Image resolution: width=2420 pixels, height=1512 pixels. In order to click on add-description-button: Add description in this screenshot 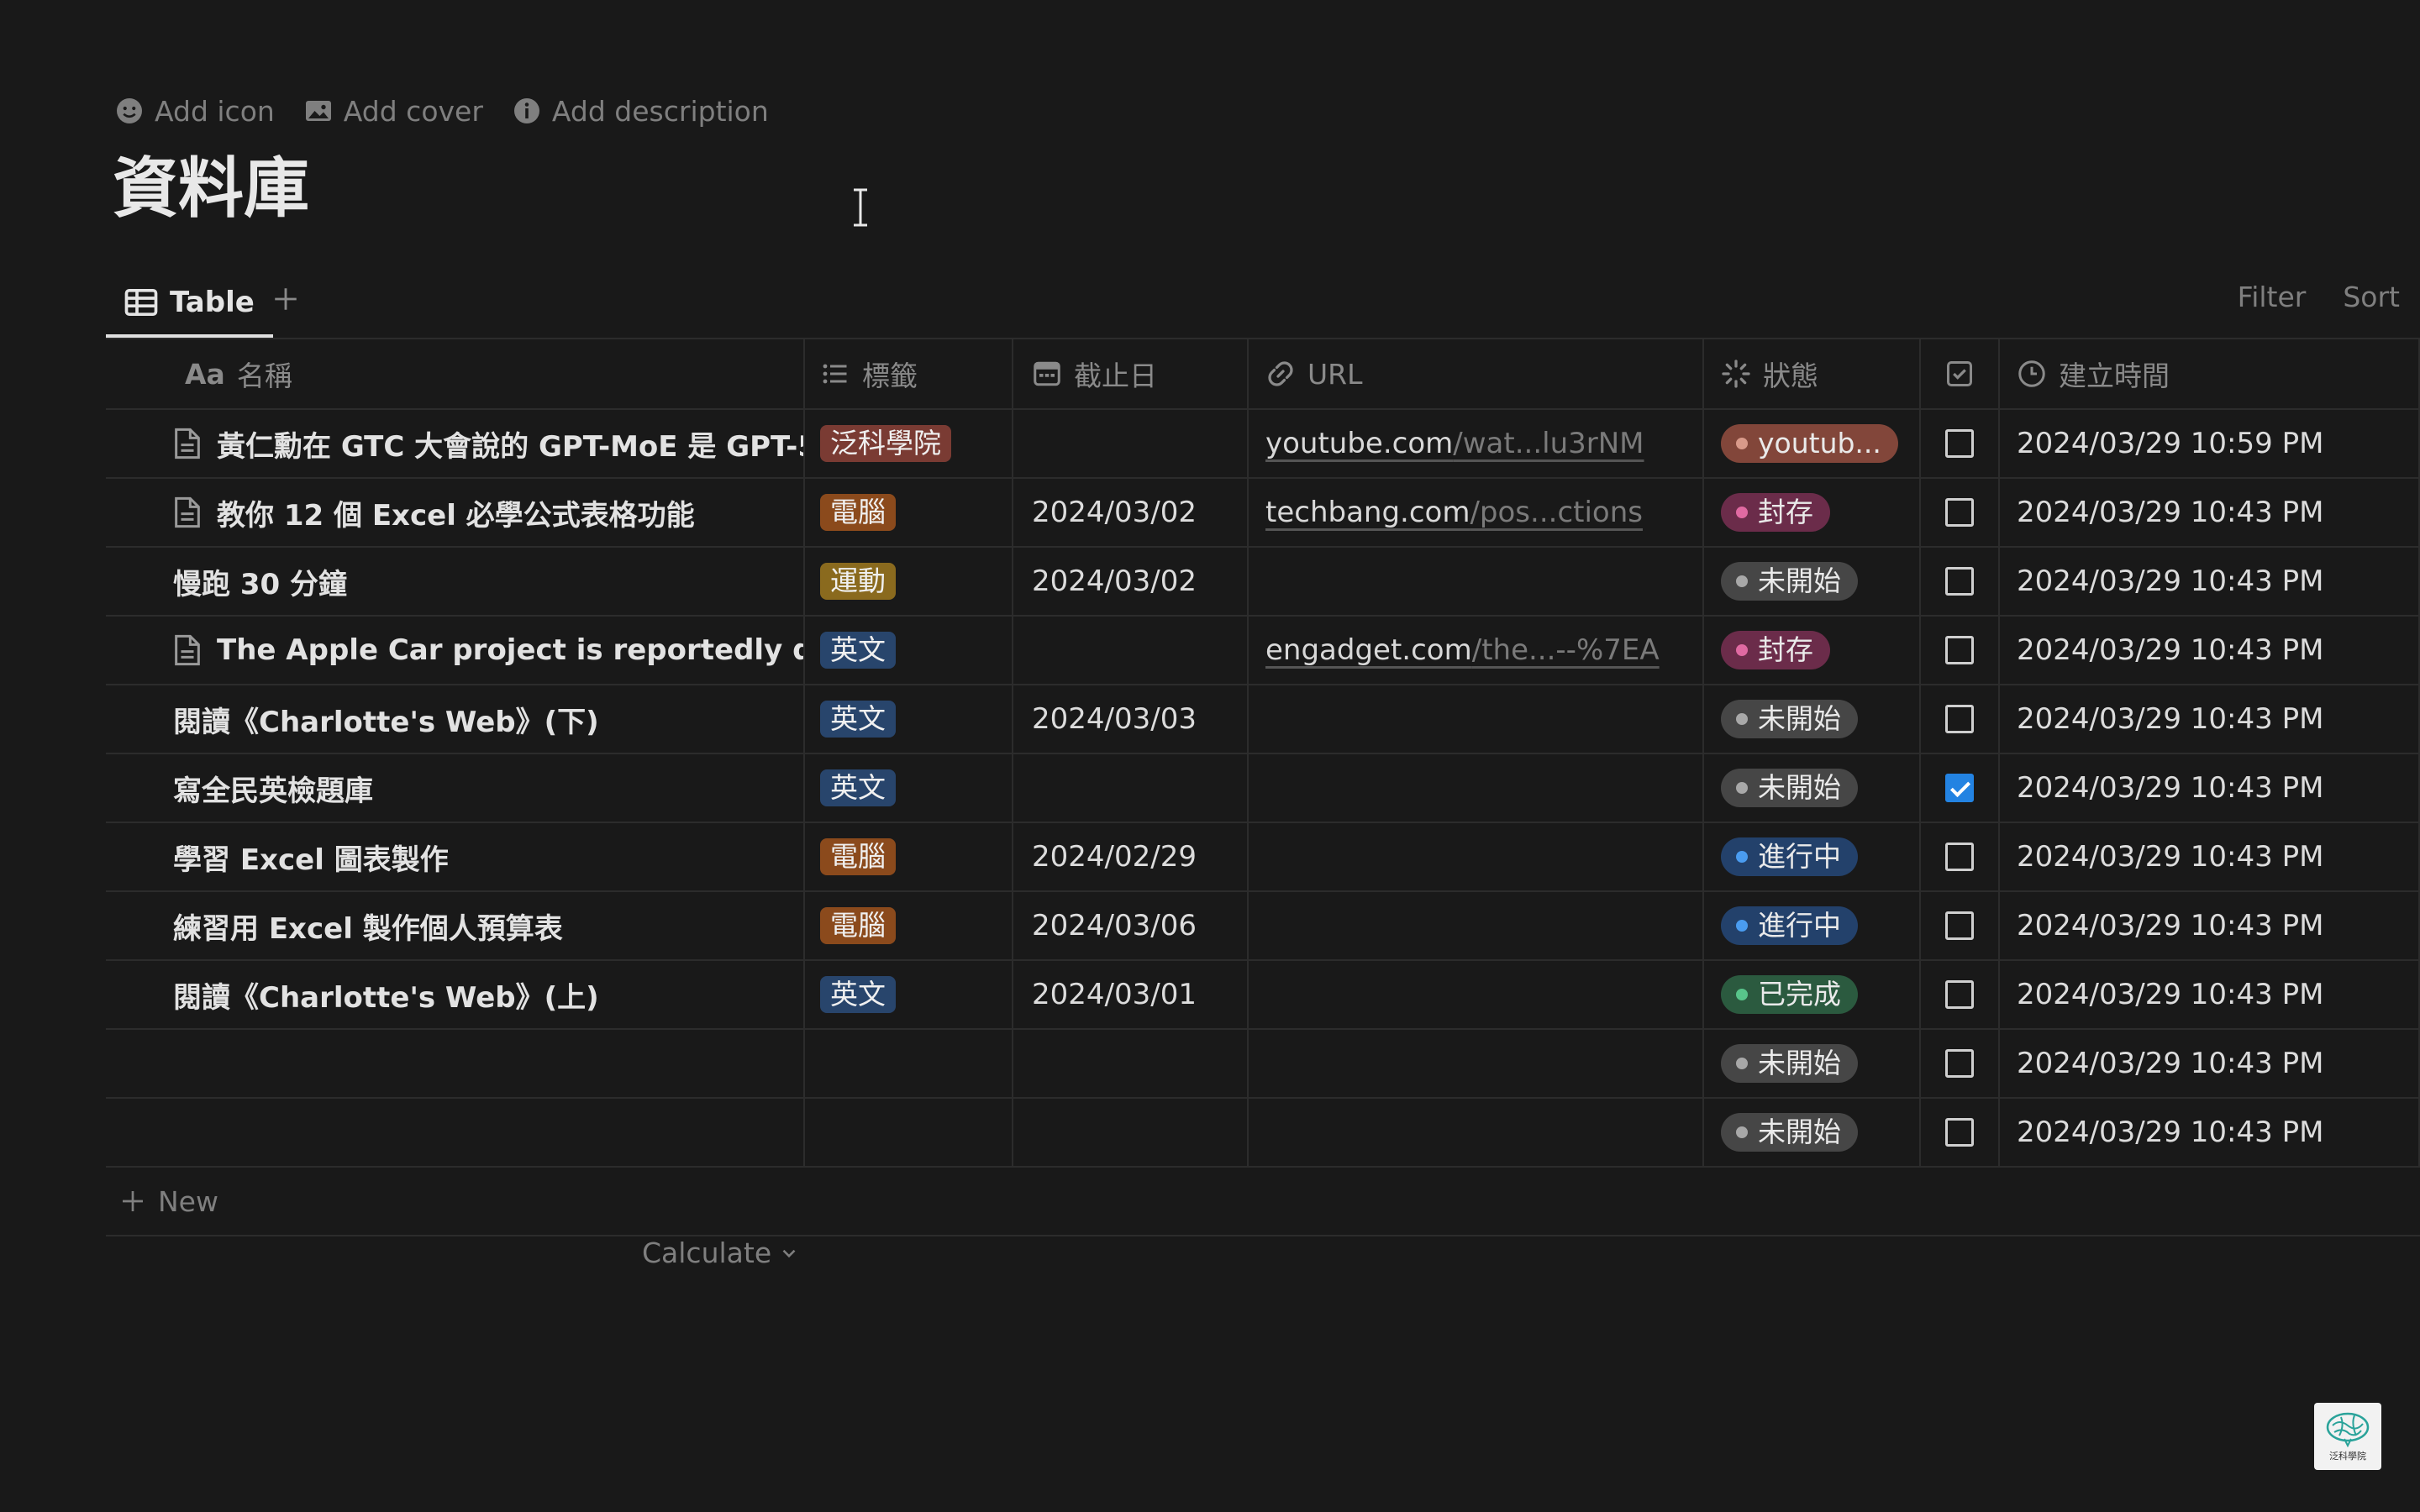, I will do `click(641, 111)`.